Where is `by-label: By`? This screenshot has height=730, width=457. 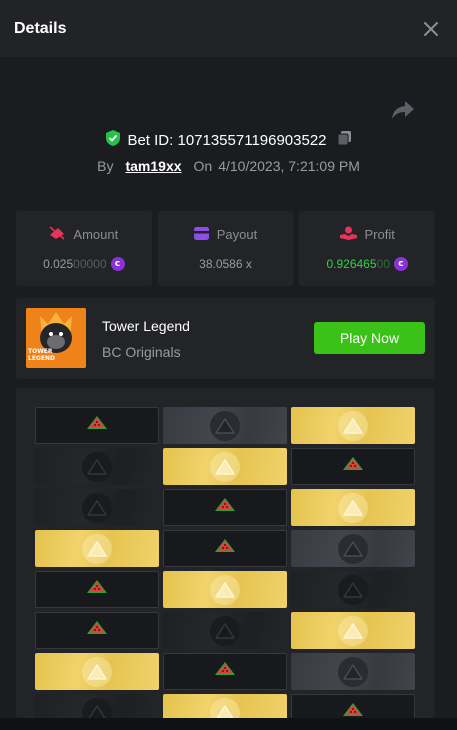
by-label: By is located at coordinates (105, 166).